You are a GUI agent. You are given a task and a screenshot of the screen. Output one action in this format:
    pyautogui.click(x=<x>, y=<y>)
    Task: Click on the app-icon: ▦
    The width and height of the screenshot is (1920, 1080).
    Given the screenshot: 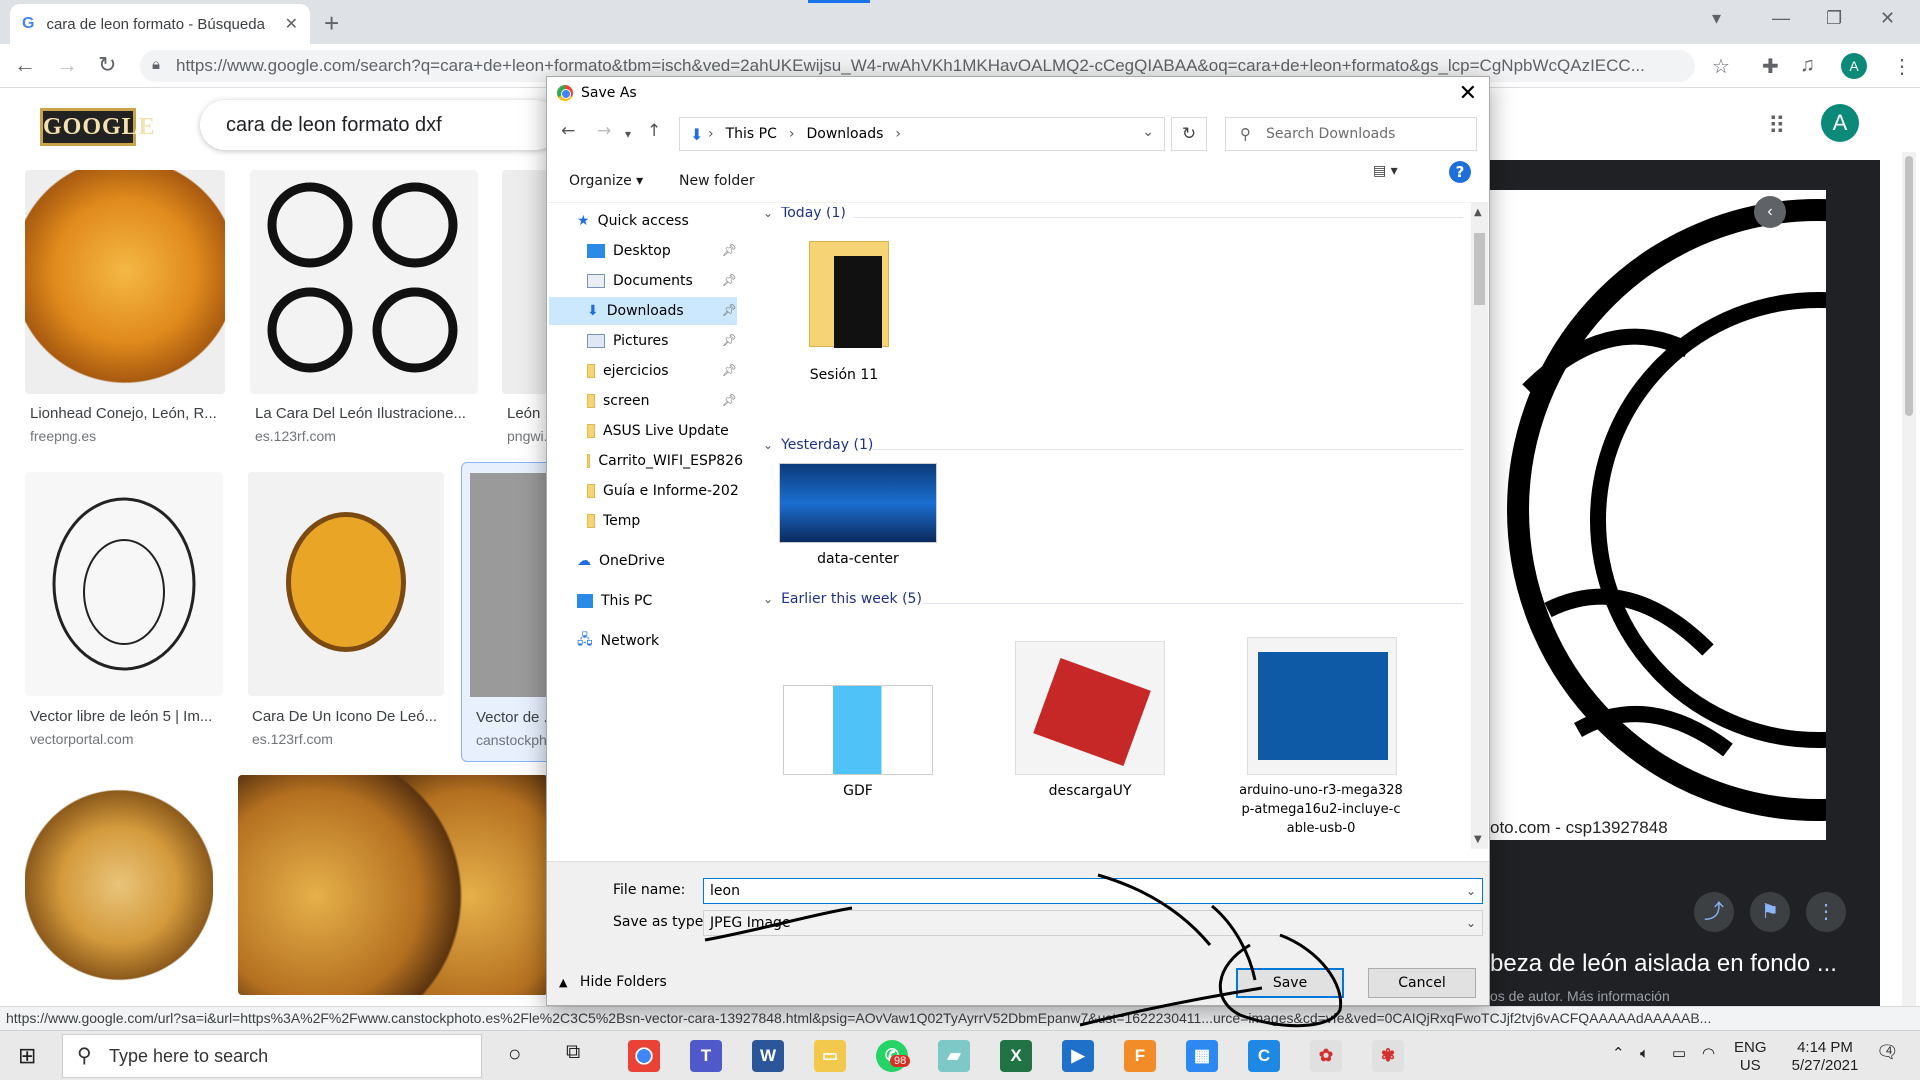 What is the action you would take?
    pyautogui.click(x=1202, y=1056)
    